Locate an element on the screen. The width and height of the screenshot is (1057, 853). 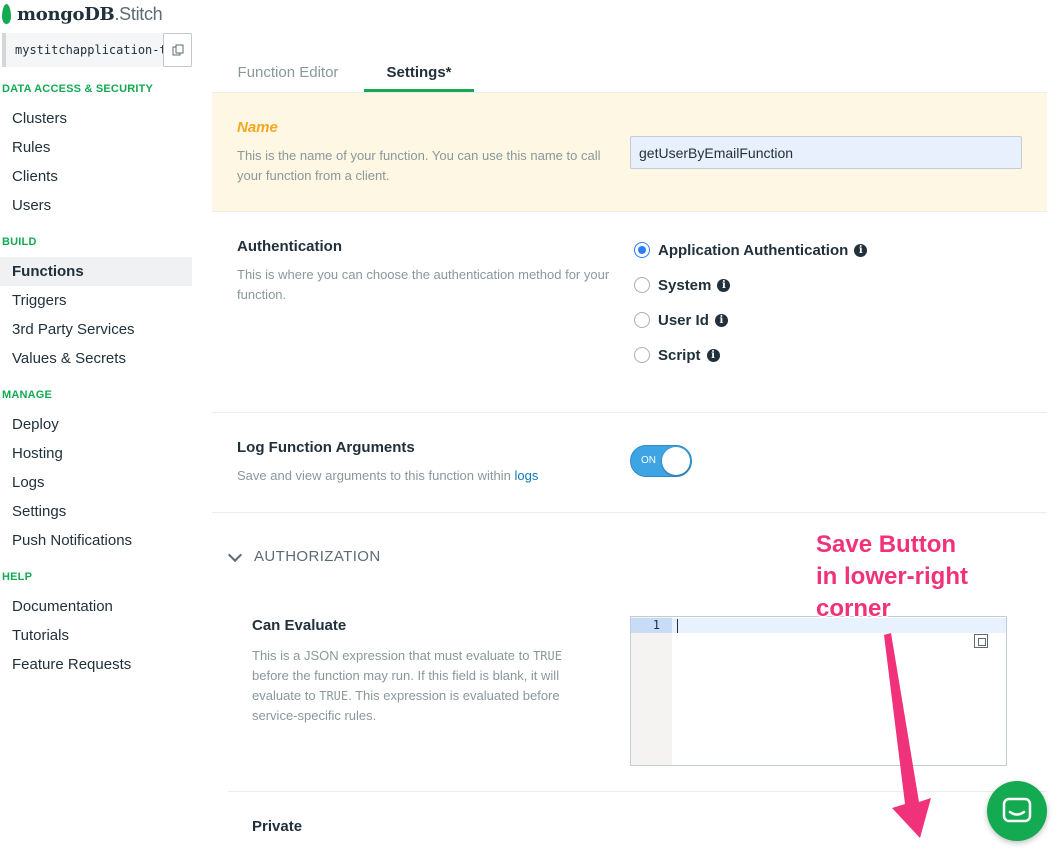
auth-option-label: Script is located at coordinates (679, 355).